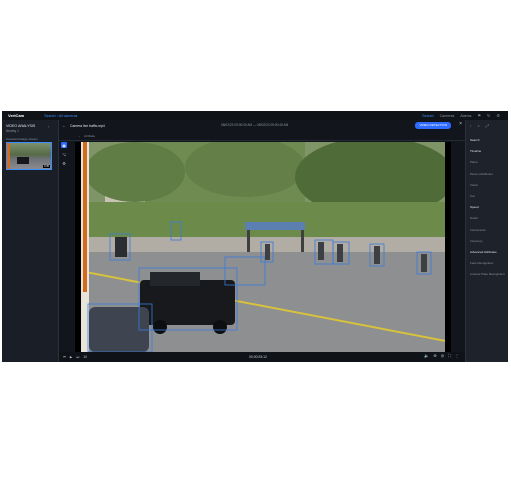 This screenshot has height=500, width=511. Describe the element at coordinates (426, 355) in the screenshot. I see `volume-icon: 🔈` at that location.